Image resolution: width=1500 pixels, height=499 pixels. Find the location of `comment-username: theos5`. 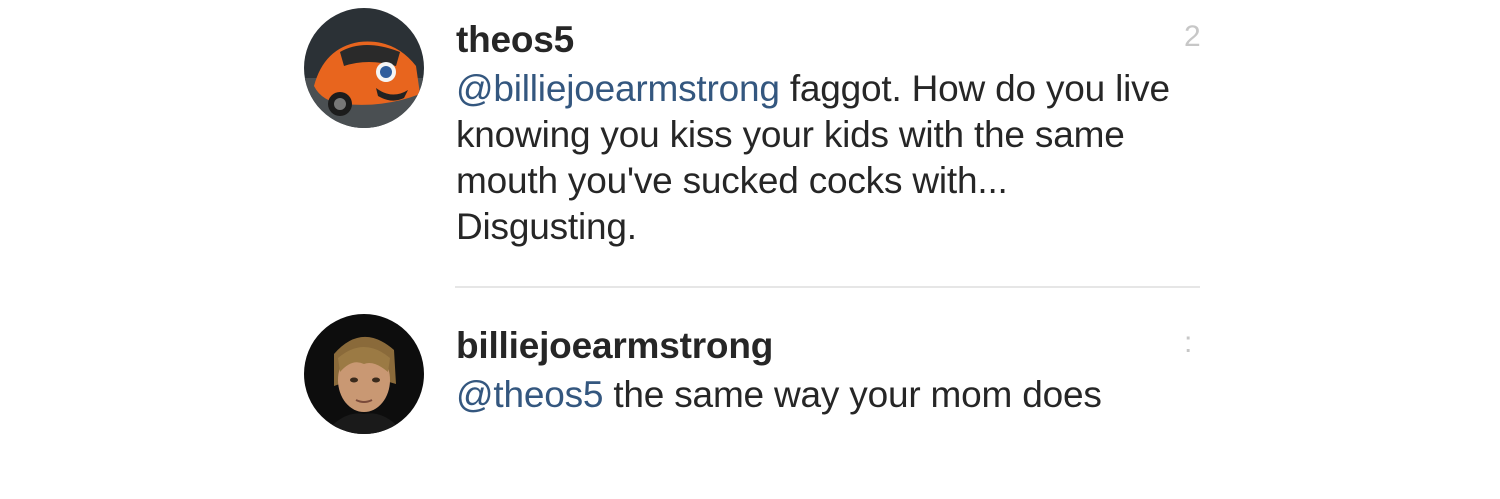

comment-username: theos5 is located at coordinates (826, 40).